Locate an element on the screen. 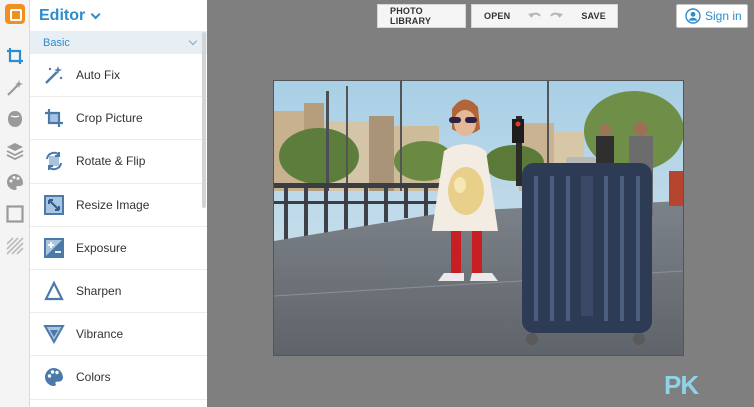  editor-header: Editor is located at coordinates (118, 15).